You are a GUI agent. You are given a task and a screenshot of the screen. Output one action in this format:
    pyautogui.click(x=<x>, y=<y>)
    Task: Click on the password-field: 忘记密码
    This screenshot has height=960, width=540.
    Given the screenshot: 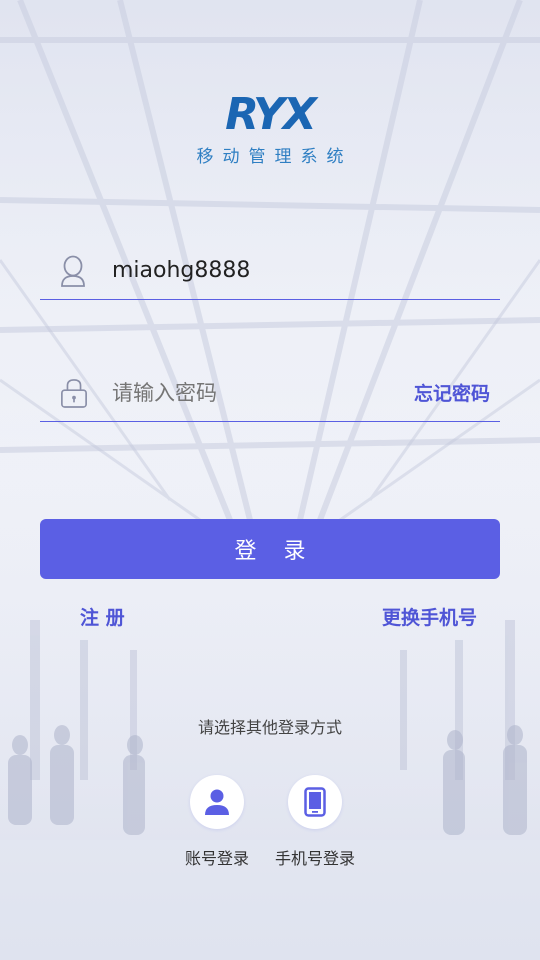 What is the action you would take?
    pyautogui.click(x=270, y=393)
    